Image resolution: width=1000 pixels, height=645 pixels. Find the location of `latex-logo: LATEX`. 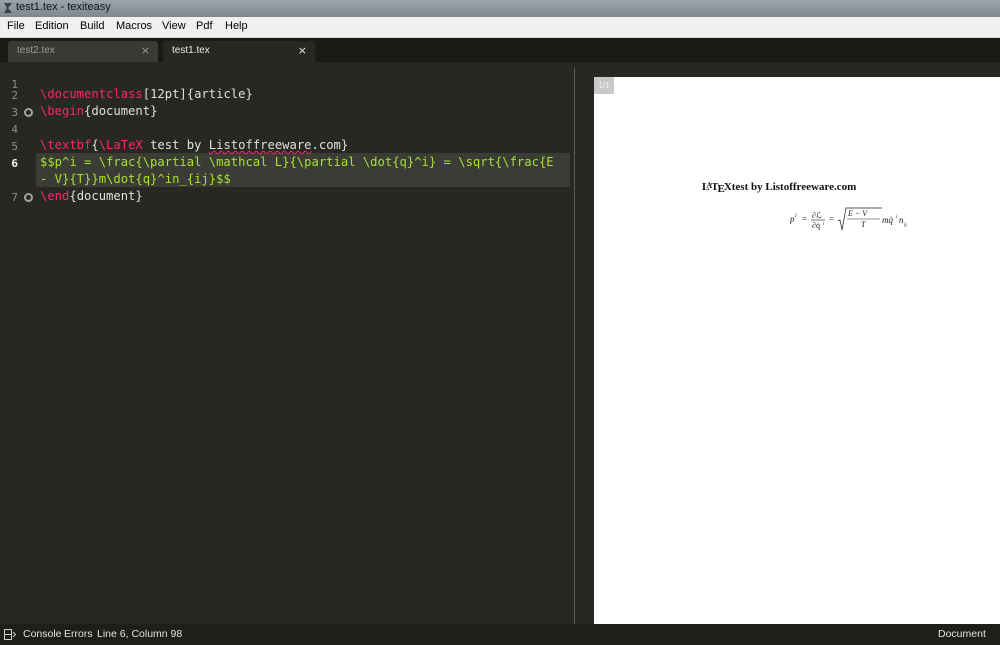

latex-logo: LATEX is located at coordinates (717, 188).